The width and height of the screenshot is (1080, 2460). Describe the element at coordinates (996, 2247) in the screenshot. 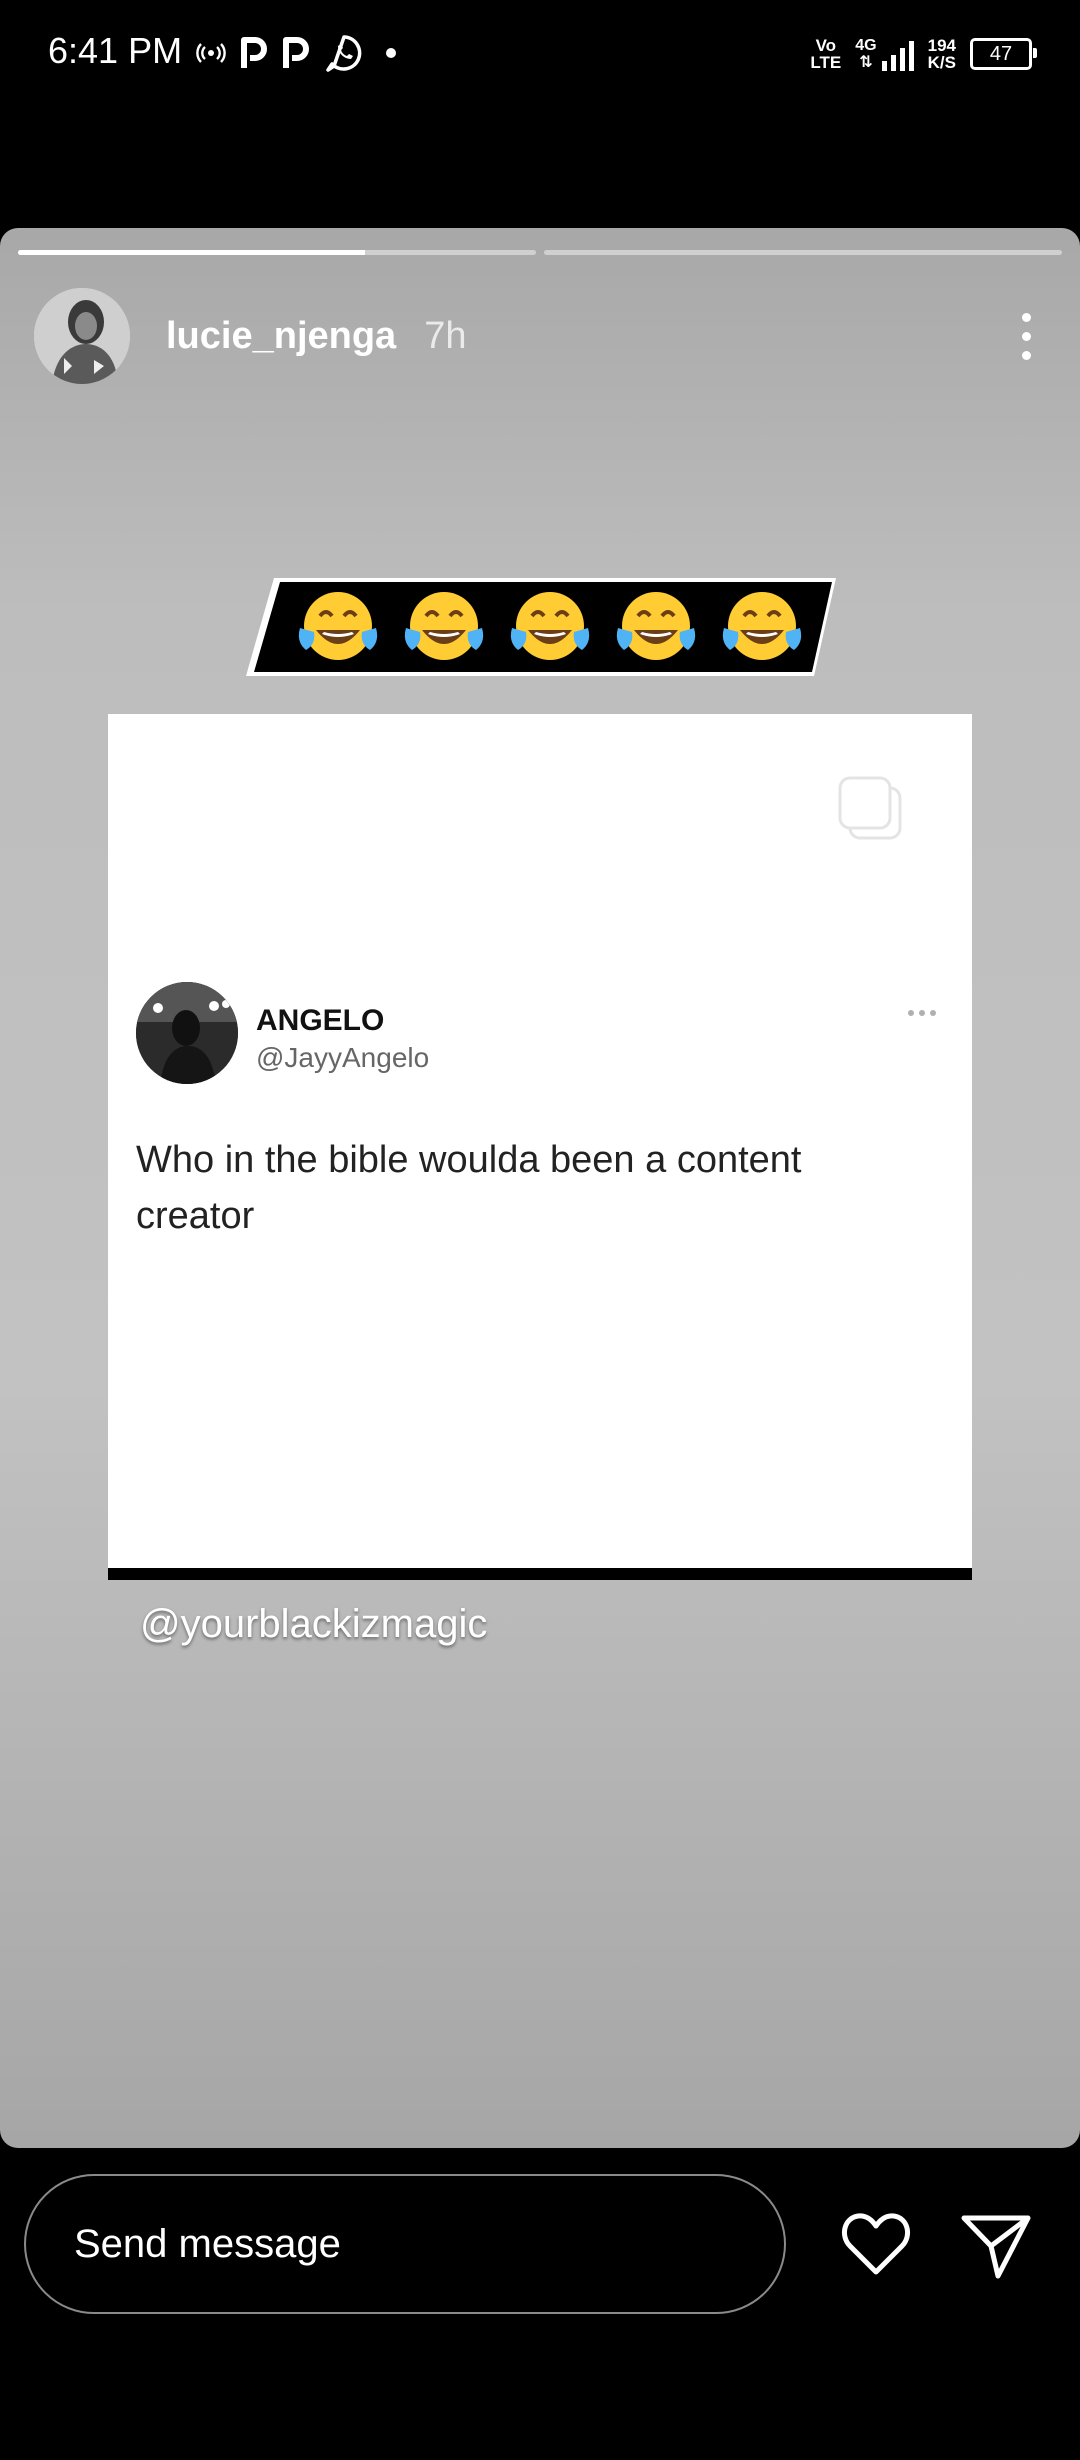

I see `send-icon` at that location.